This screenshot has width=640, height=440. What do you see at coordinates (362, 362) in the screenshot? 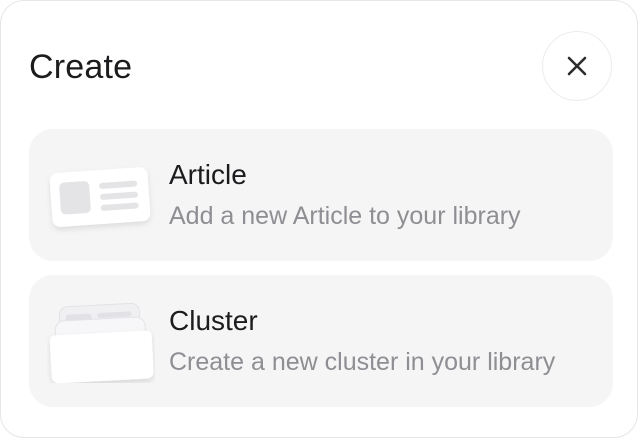
I see `cluster-option-description: Create a new cluster in your library` at bounding box center [362, 362].